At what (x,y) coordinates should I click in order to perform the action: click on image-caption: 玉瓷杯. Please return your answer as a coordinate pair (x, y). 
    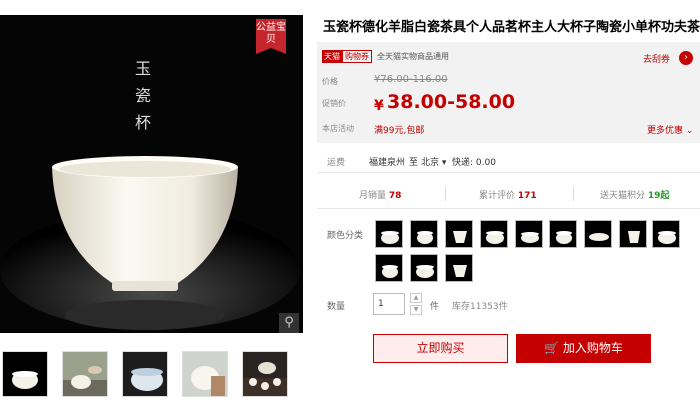
    Looking at the image, I should click on (142, 95).